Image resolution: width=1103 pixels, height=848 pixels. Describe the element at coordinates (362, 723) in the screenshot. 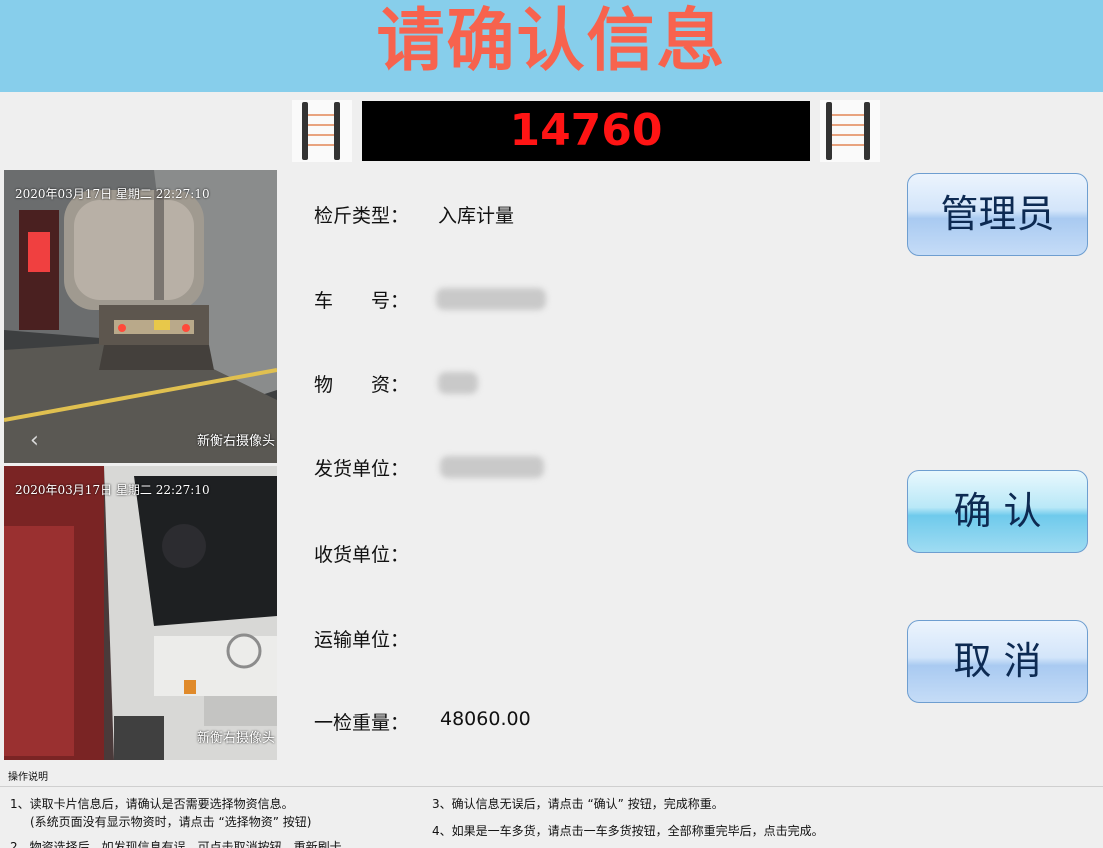

I see `first-weight-label: 一检重量：` at that location.